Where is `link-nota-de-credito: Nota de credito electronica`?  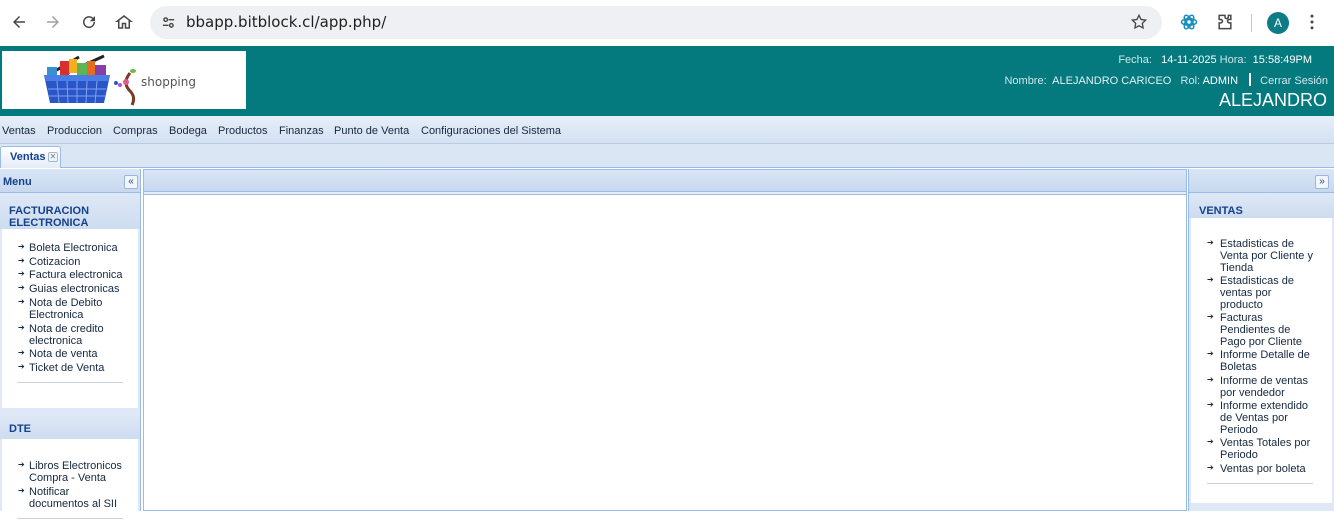 link-nota-de-credito: Nota de credito electronica is located at coordinates (66, 335).